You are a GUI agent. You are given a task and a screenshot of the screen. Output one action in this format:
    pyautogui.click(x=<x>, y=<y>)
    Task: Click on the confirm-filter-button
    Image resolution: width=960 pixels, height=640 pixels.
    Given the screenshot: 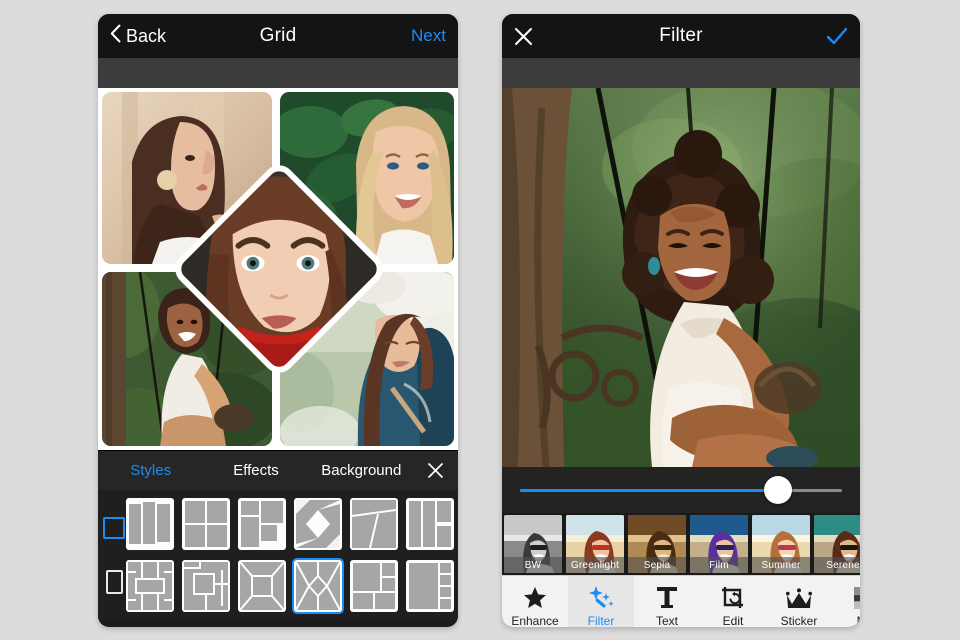 What is the action you would take?
    pyautogui.click(x=837, y=36)
    